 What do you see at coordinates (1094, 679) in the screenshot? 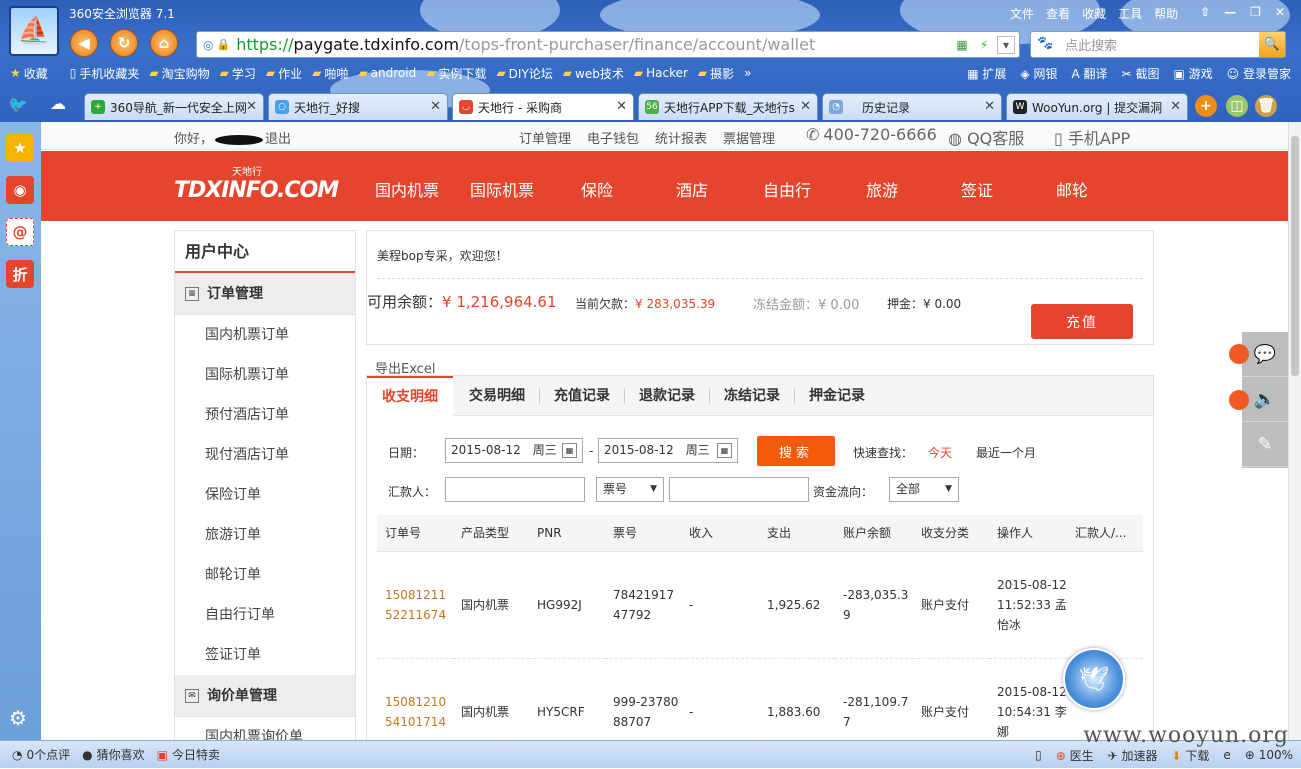
I see `assistant-bird-icon: 🕊` at bounding box center [1094, 679].